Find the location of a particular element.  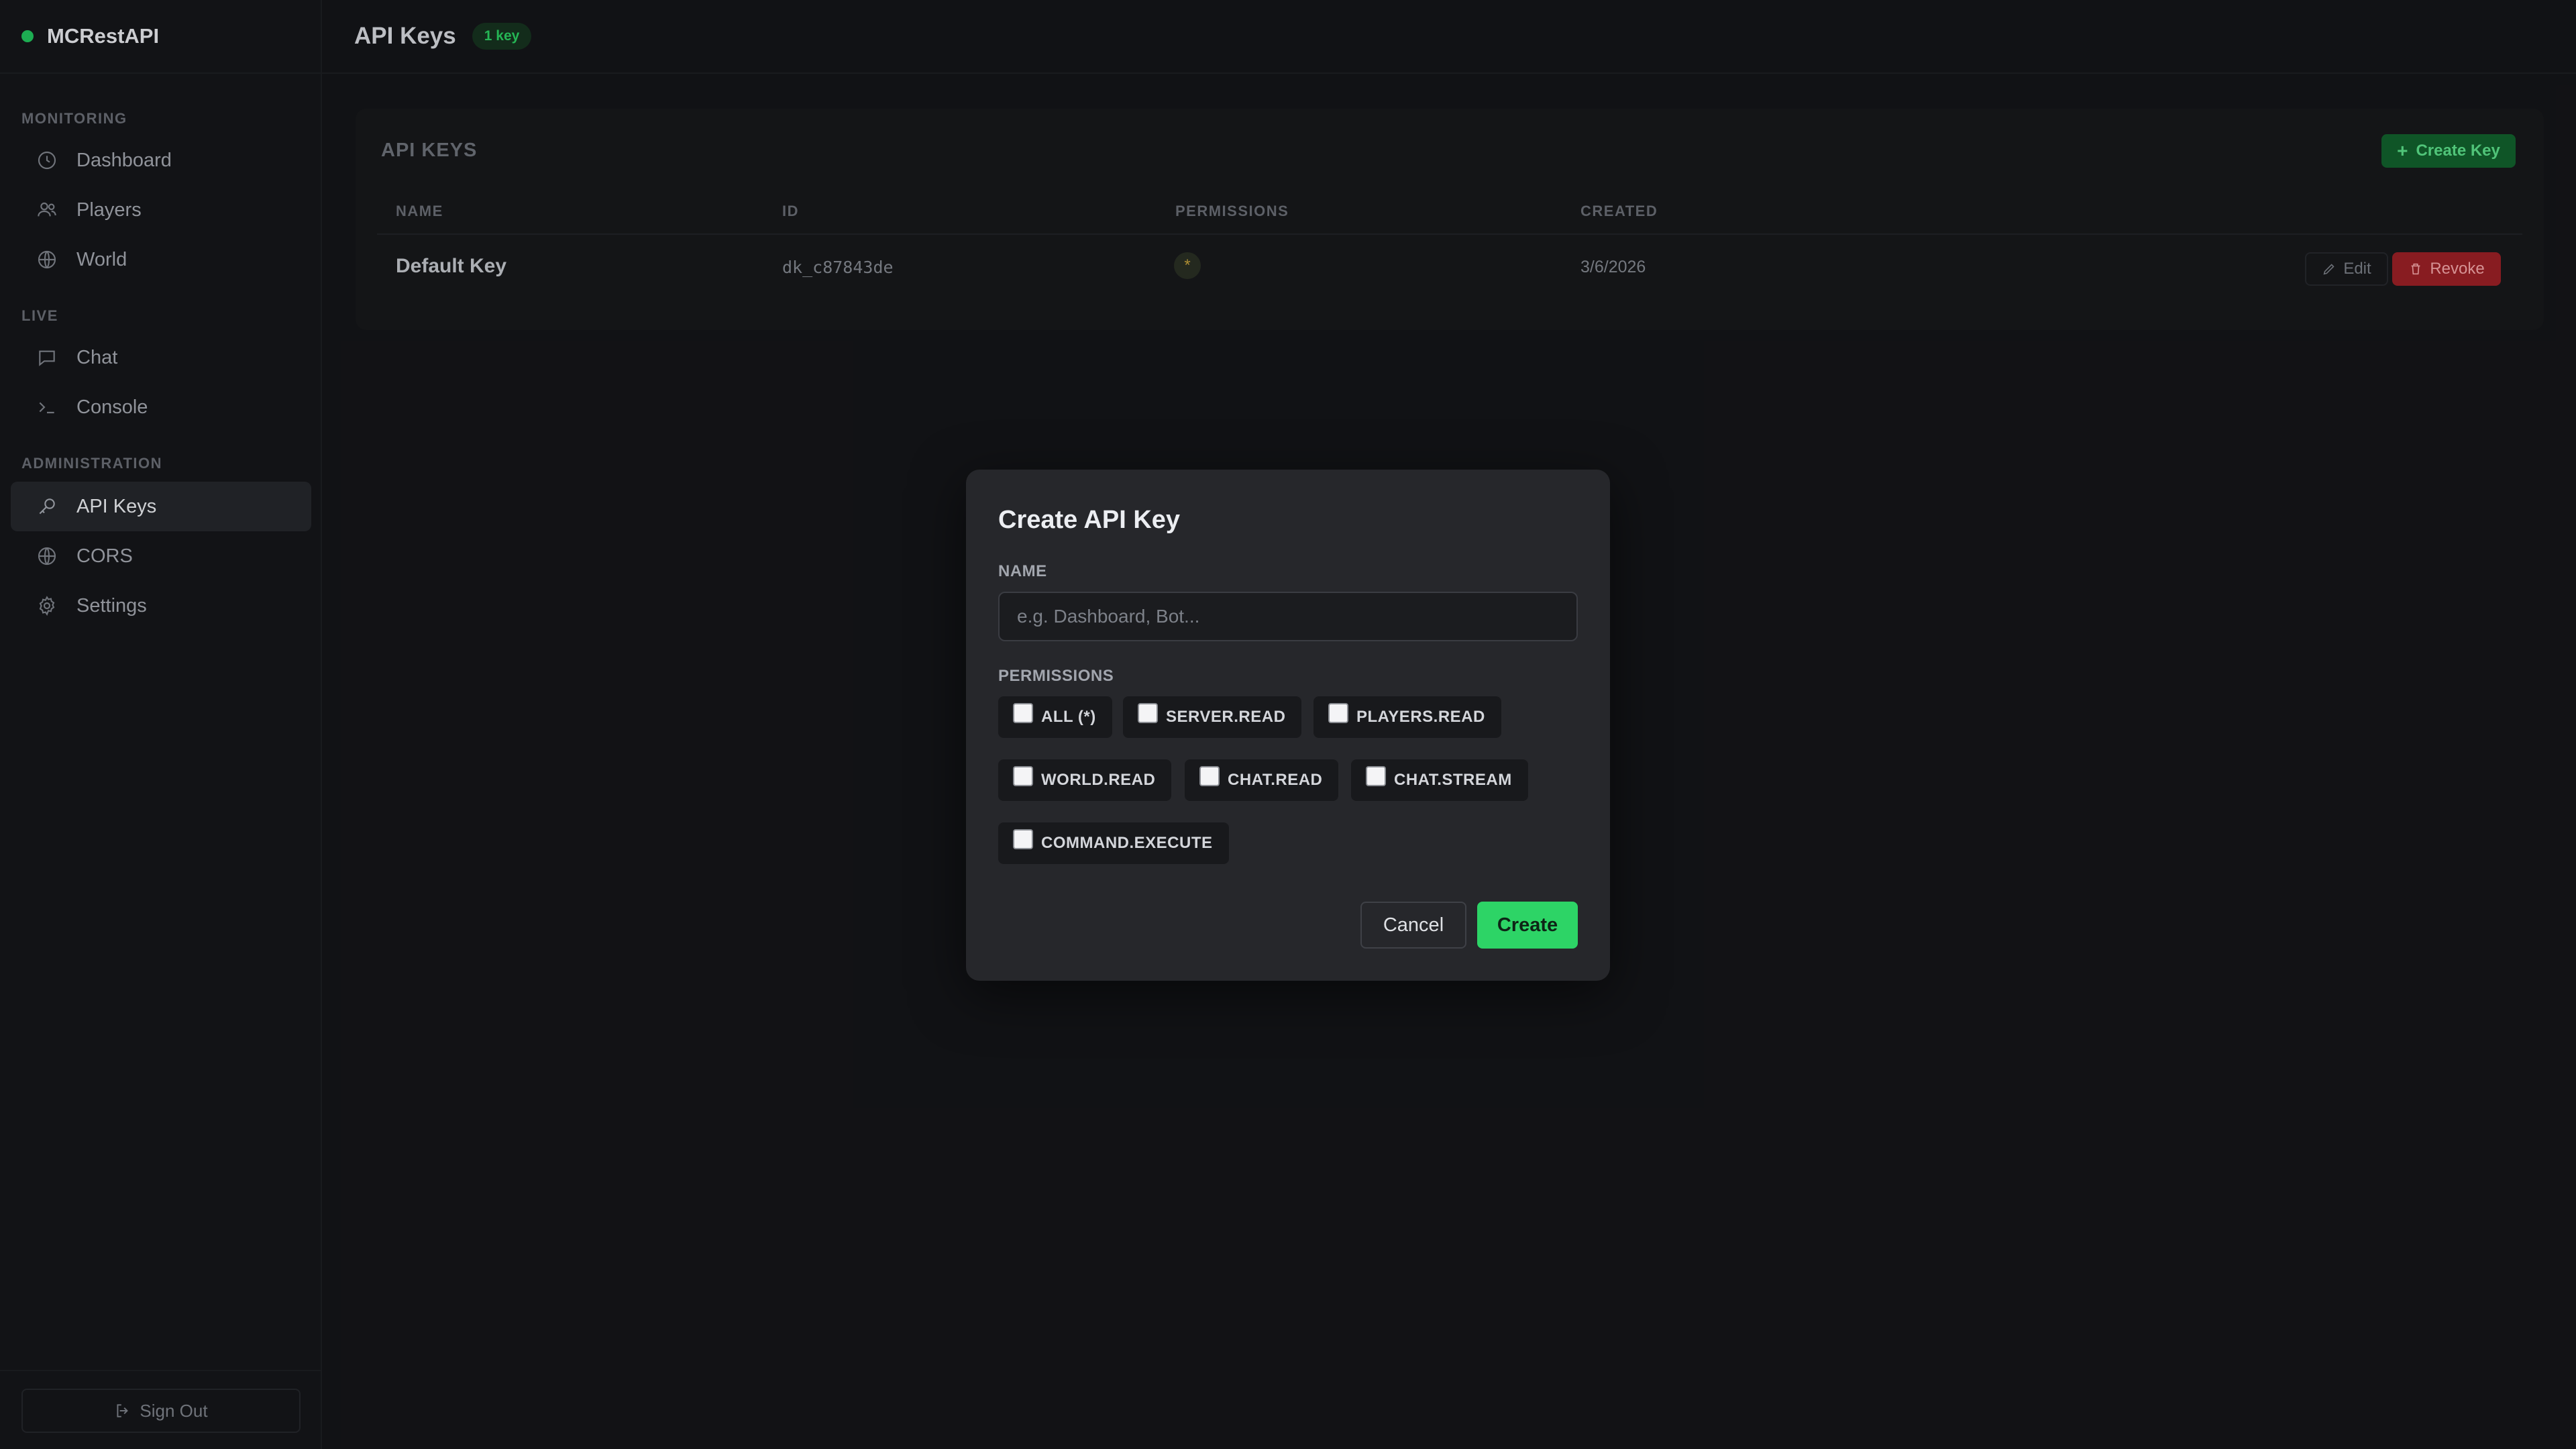

name-label: NAME is located at coordinates (1022, 571).